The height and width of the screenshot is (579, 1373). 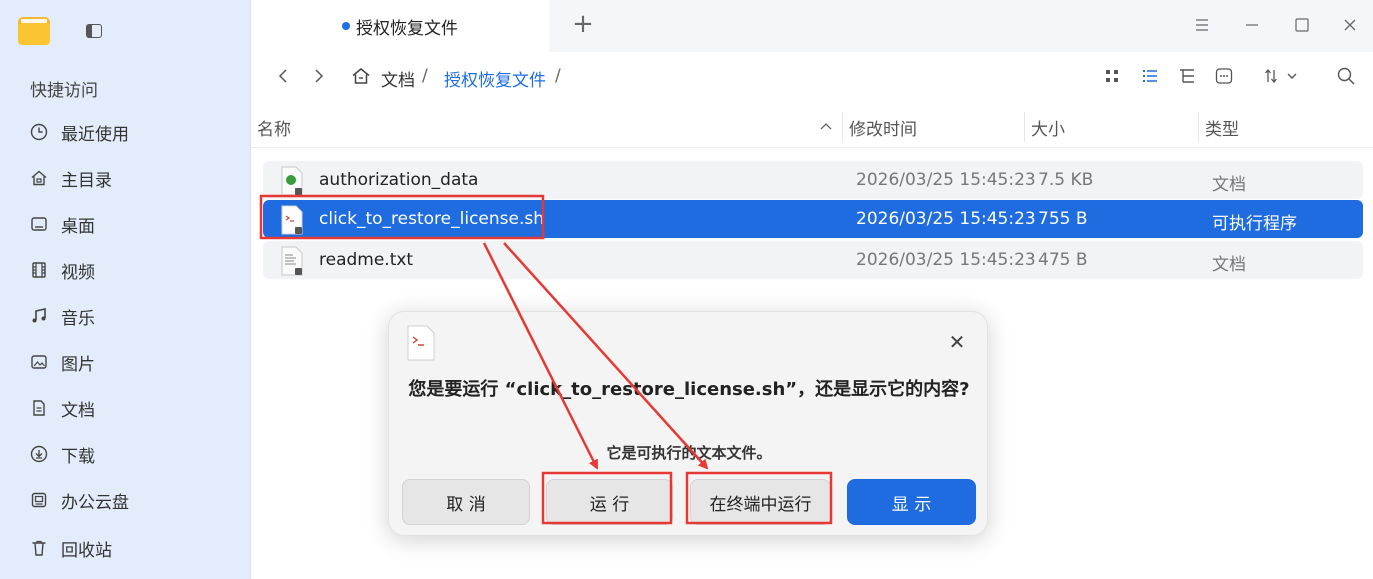 I want to click on sidebar-toggle-icon, so click(x=94, y=31).